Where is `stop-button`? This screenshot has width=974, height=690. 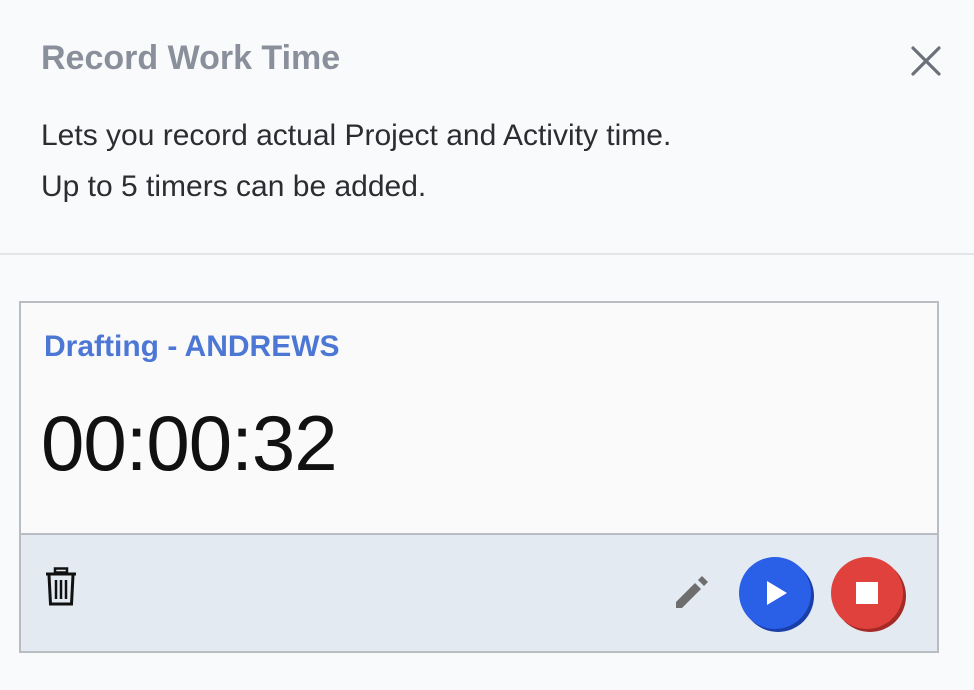
stop-button is located at coordinates (867, 593).